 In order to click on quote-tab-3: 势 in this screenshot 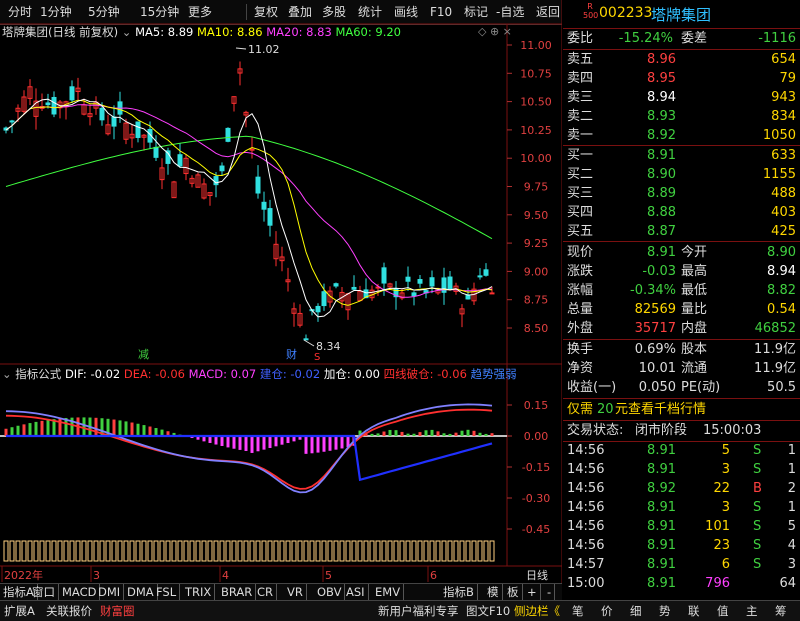, I will do `click(665, 611)`.